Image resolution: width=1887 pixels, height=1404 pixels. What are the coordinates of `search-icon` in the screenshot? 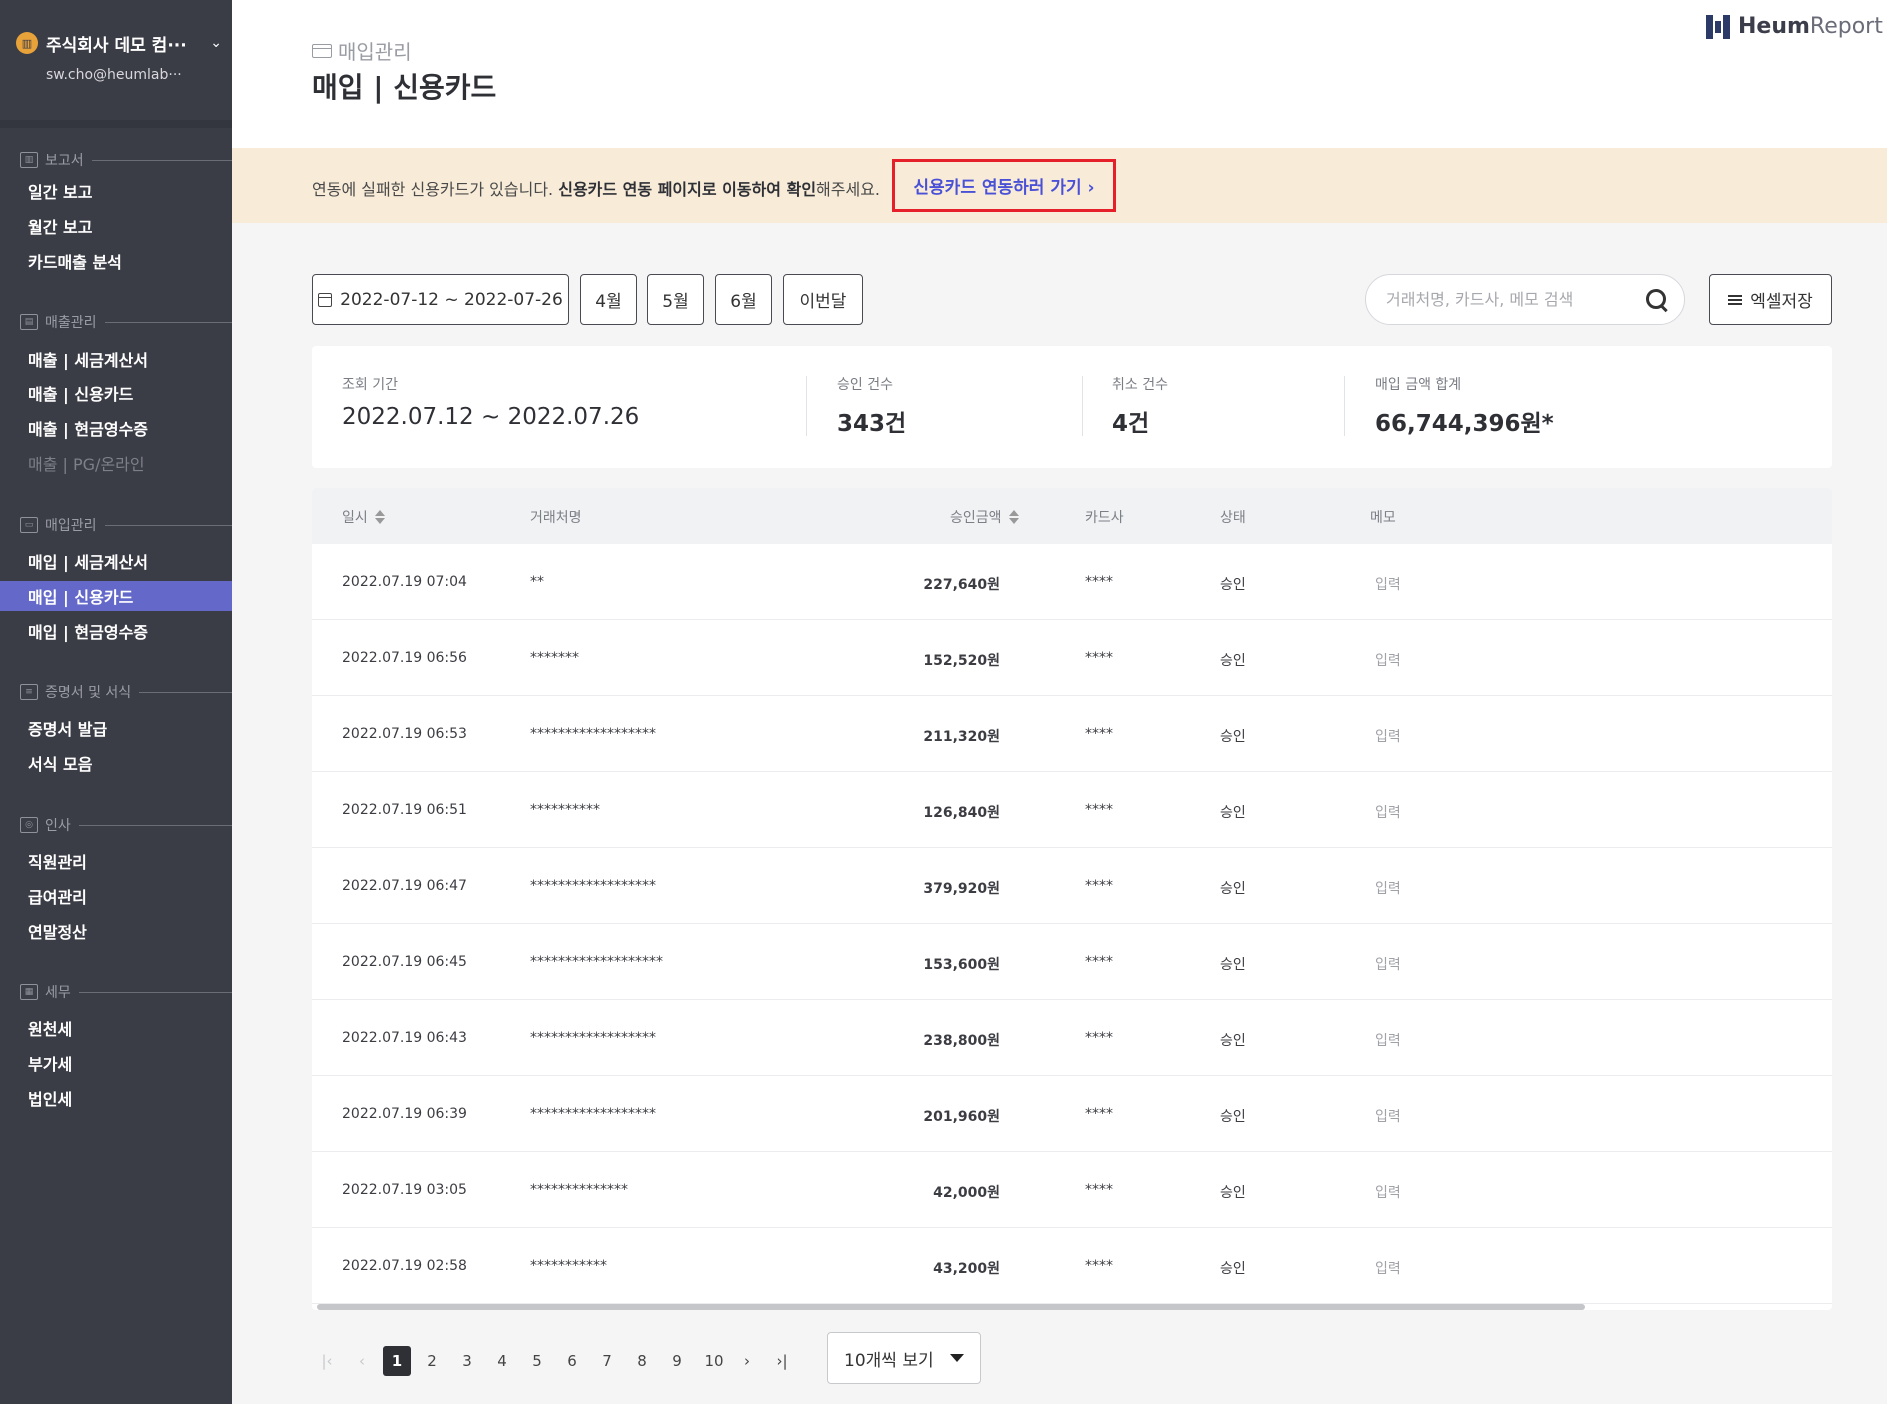 It's located at (1657, 299).